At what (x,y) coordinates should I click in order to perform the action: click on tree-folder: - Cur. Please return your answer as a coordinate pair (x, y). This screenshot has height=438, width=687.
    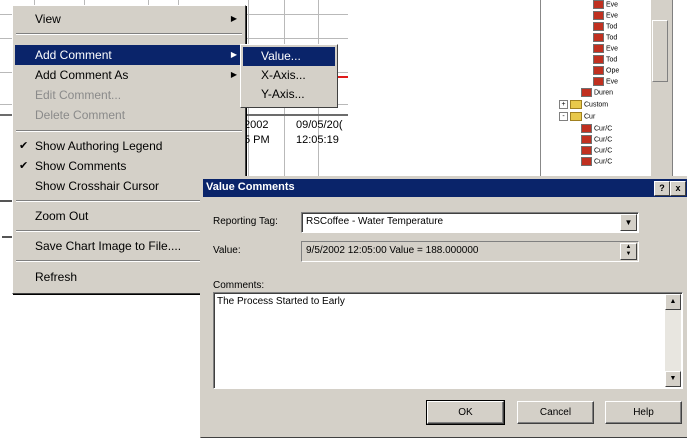
    Looking at the image, I should click on (577, 116).